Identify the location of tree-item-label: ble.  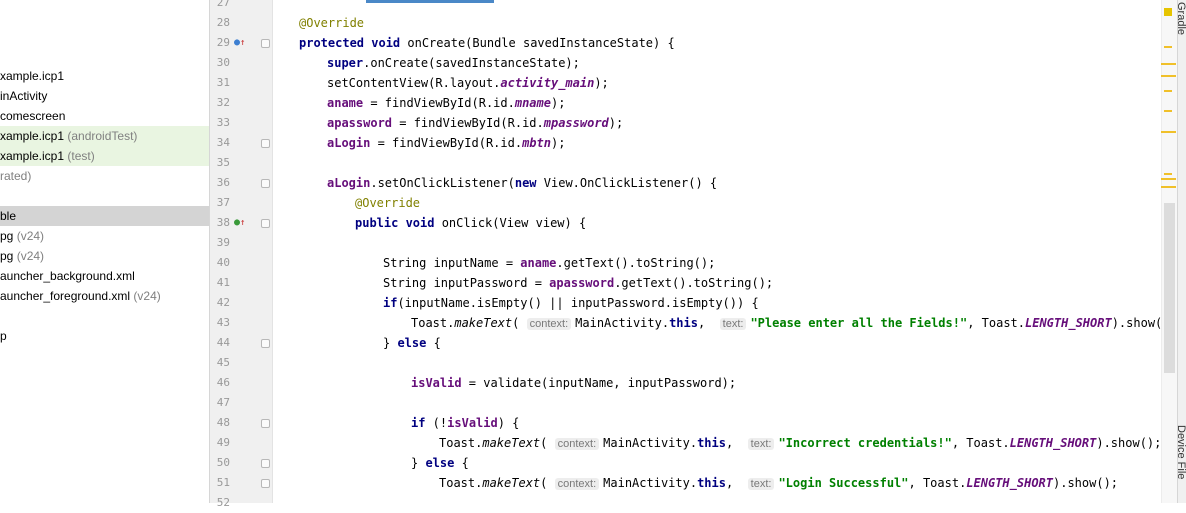
(8, 216).